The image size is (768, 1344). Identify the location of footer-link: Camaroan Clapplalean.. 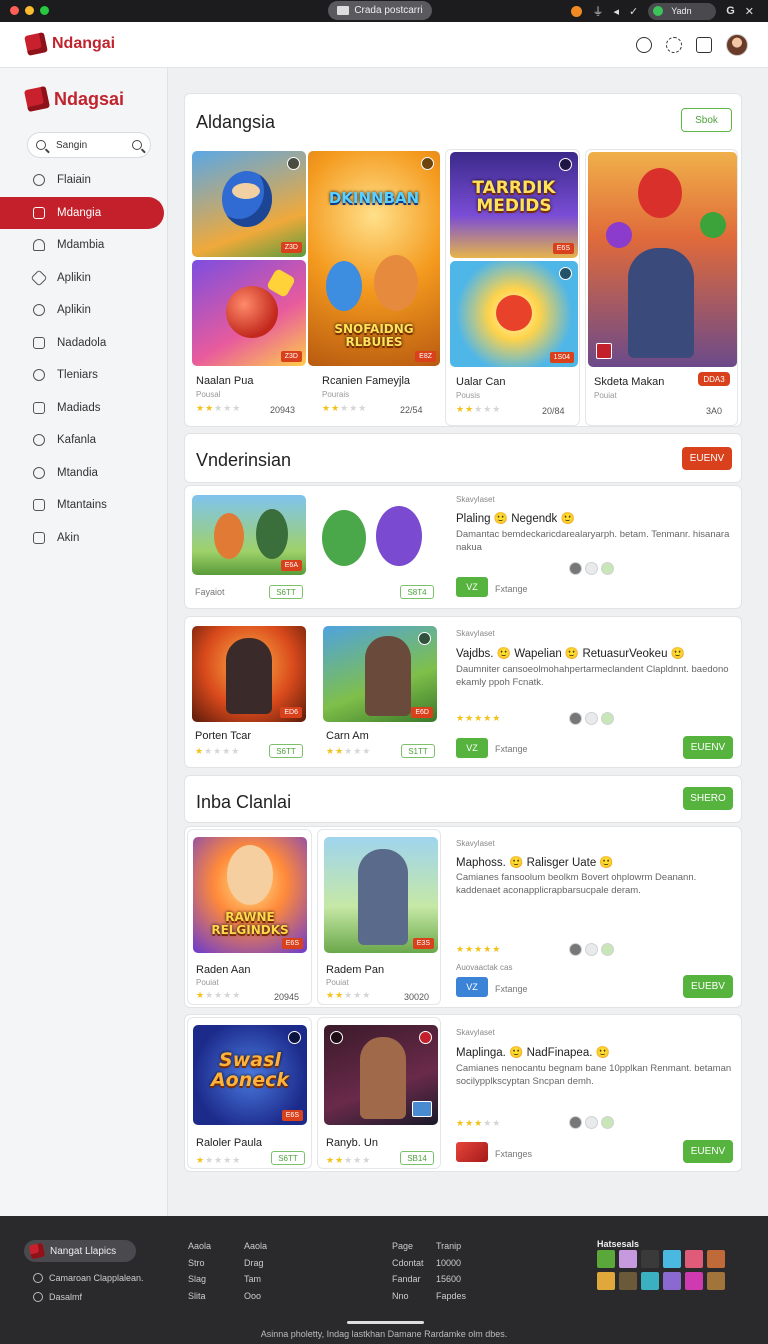
(88, 1278).